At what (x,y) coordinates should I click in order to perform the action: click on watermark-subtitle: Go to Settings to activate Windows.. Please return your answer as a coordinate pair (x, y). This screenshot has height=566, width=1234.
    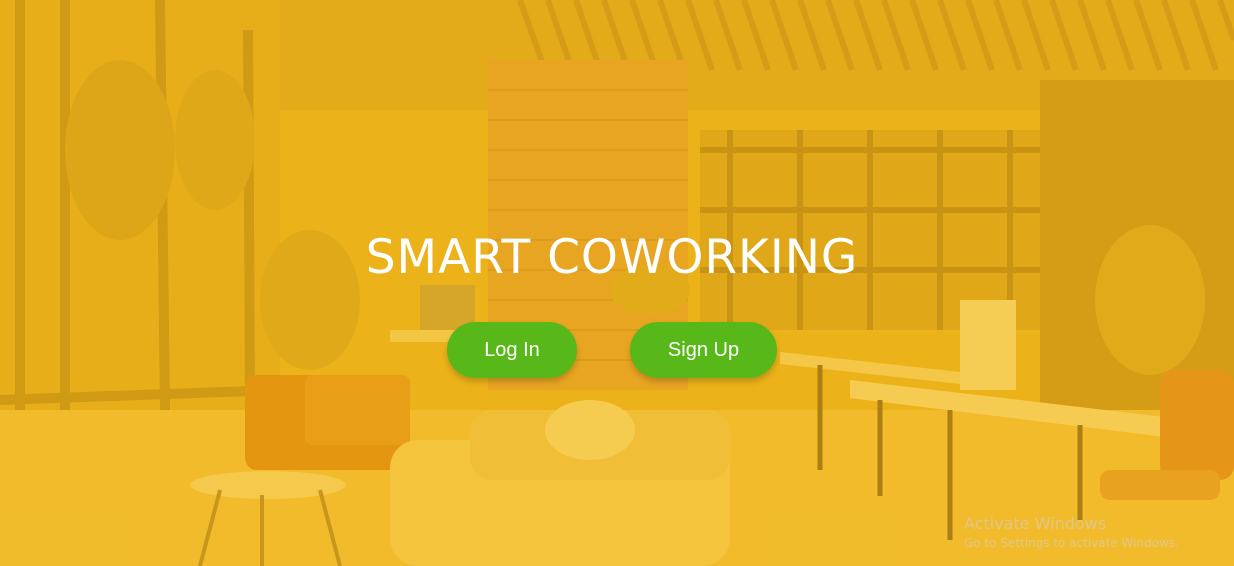
    Looking at the image, I should click on (1071, 543).